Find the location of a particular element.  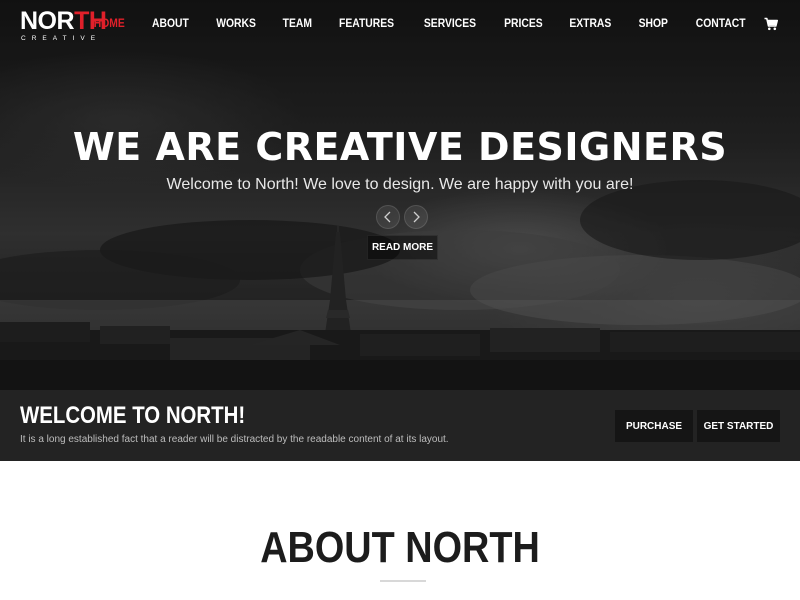

about-title: ABOUT NORTH is located at coordinates (400, 547).